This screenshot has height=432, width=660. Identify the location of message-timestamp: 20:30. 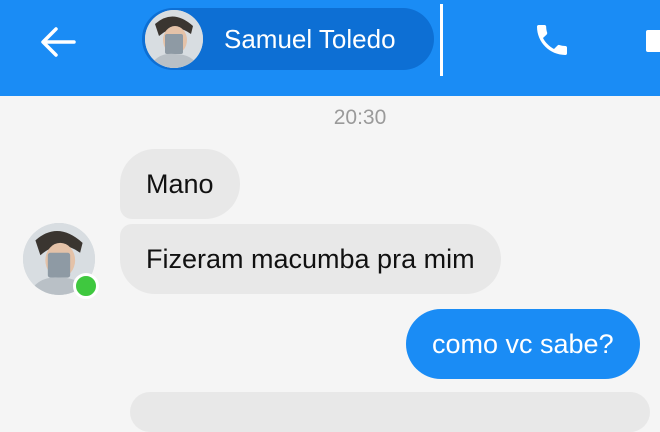
(360, 117).